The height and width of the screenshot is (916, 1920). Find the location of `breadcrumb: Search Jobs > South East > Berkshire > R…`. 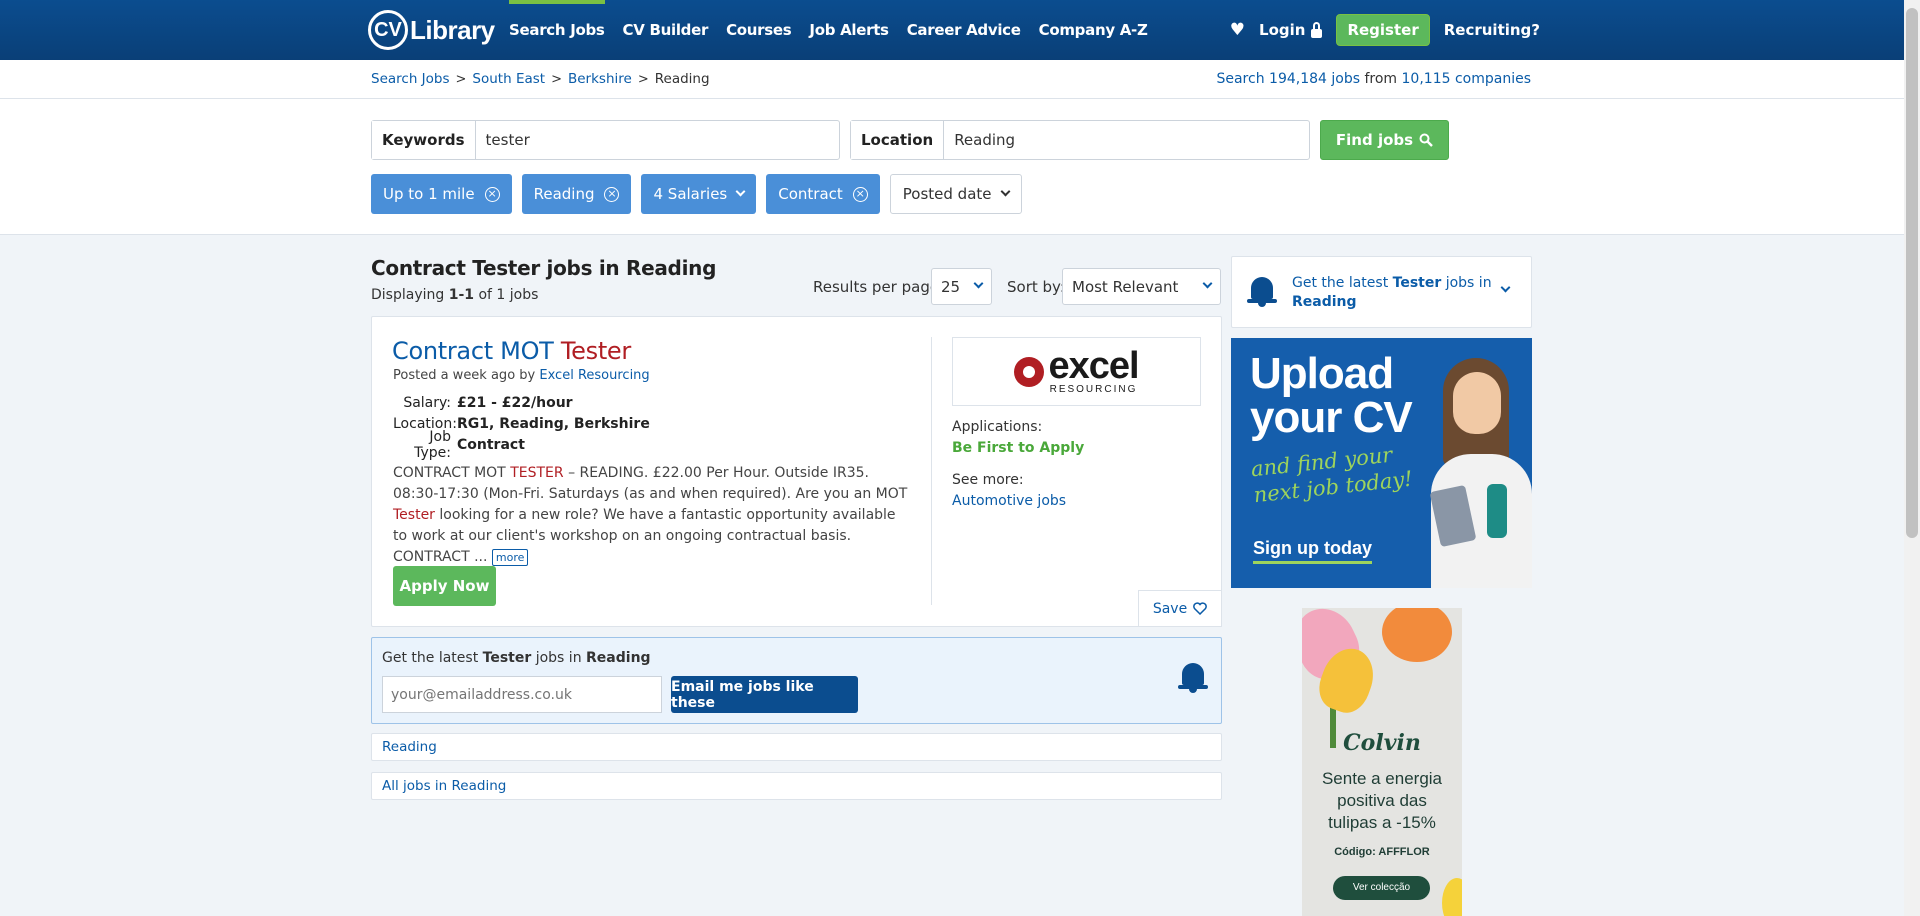

breadcrumb: Search Jobs > South East > Berkshire > R… is located at coordinates (540, 79).